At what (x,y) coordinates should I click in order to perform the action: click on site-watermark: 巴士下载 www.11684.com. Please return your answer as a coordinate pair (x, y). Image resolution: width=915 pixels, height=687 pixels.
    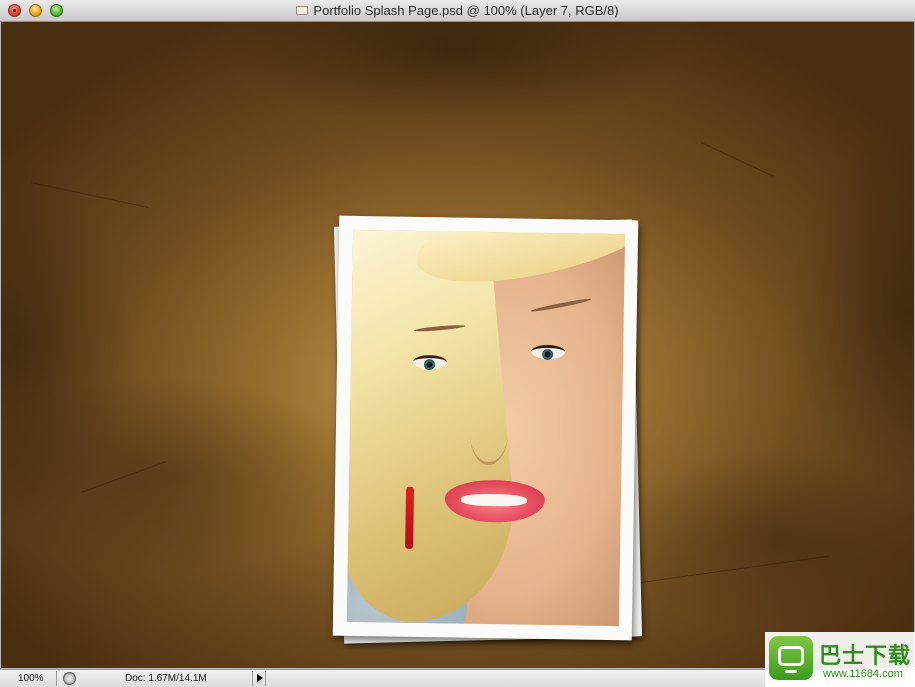
    Looking at the image, I should click on (840, 659).